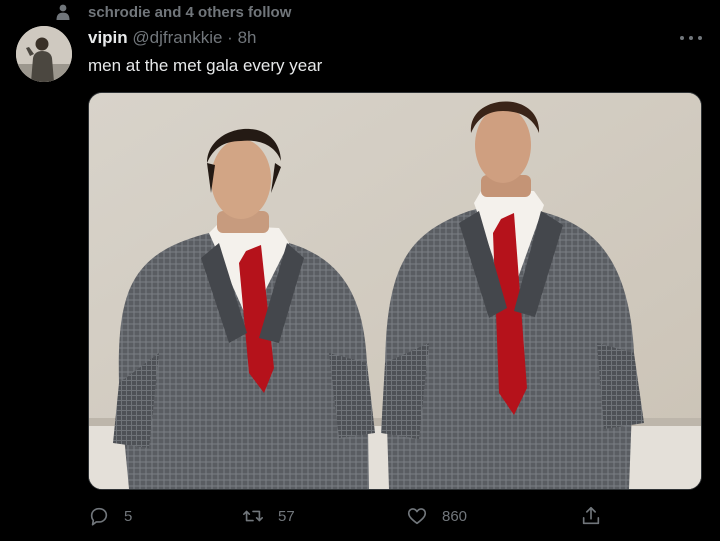 The width and height of the screenshot is (720, 541). Describe the element at coordinates (455, 516) in the screenshot. I see `like-count: 860` at that location.